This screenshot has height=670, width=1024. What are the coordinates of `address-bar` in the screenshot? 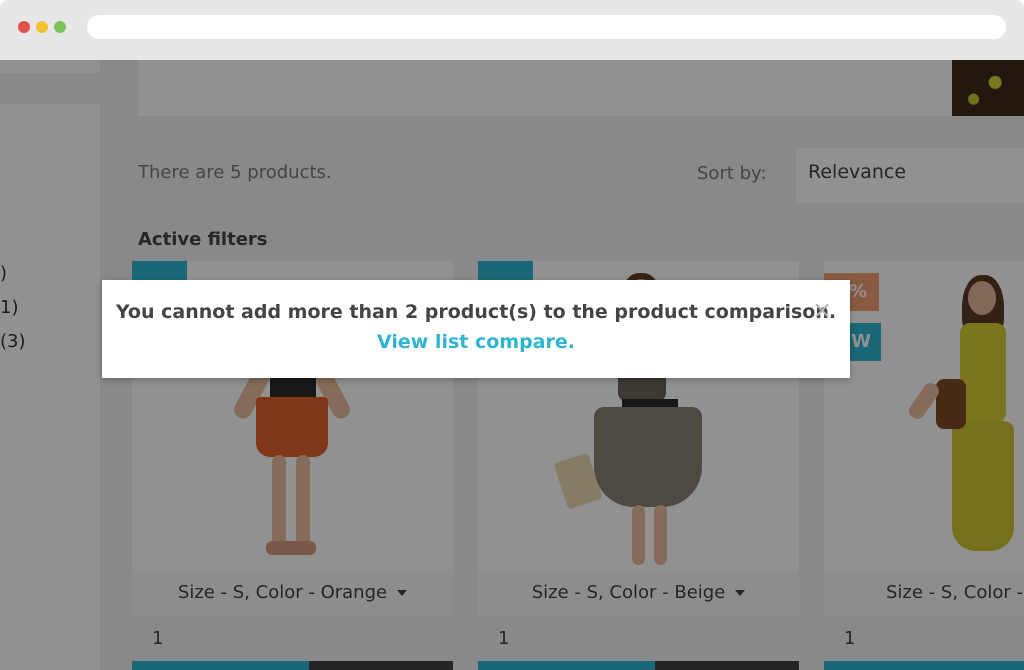 It's located at (546, 27).